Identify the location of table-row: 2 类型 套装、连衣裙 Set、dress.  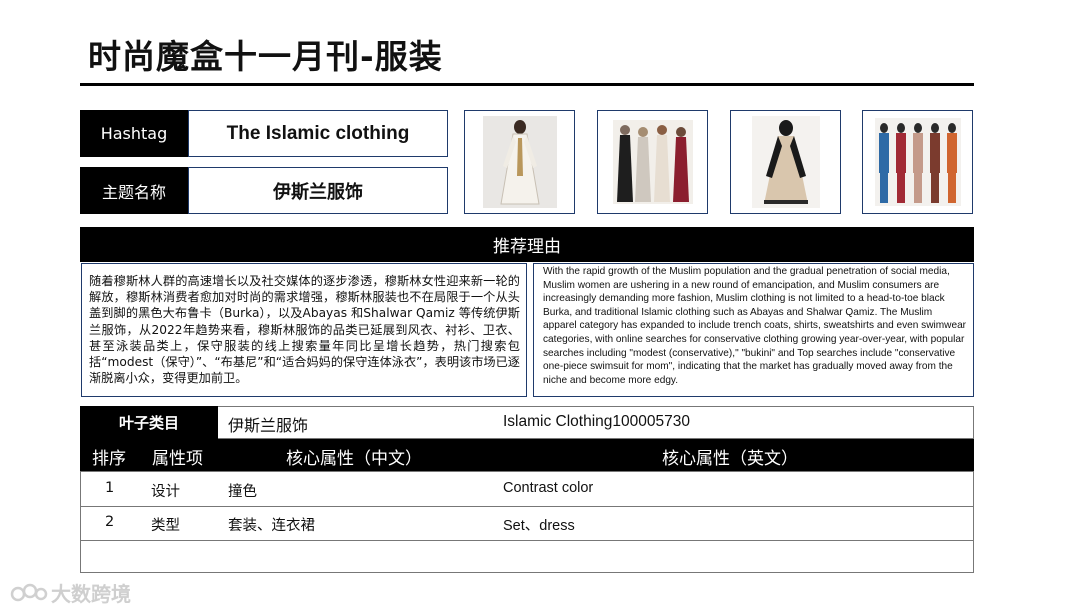
(527, 523).